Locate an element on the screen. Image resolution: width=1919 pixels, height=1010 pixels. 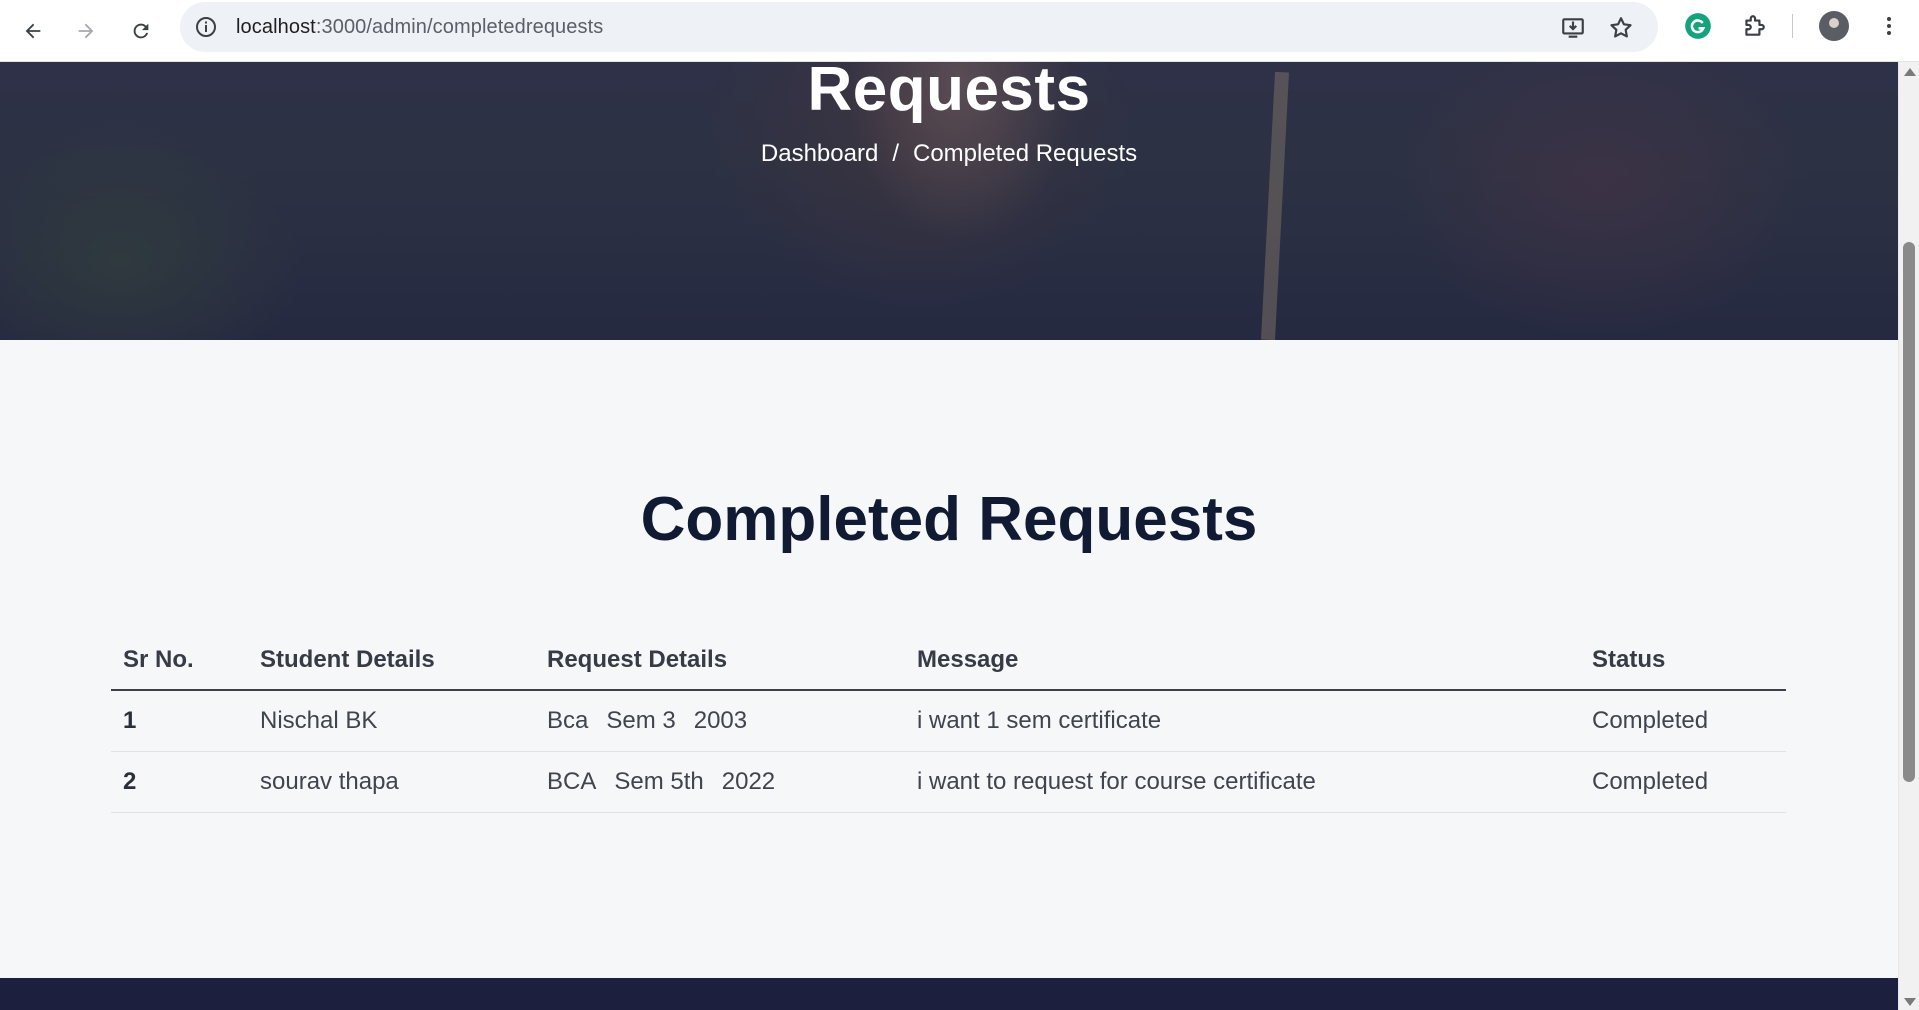
header-status: Status is located at coordinates (1683, 660).